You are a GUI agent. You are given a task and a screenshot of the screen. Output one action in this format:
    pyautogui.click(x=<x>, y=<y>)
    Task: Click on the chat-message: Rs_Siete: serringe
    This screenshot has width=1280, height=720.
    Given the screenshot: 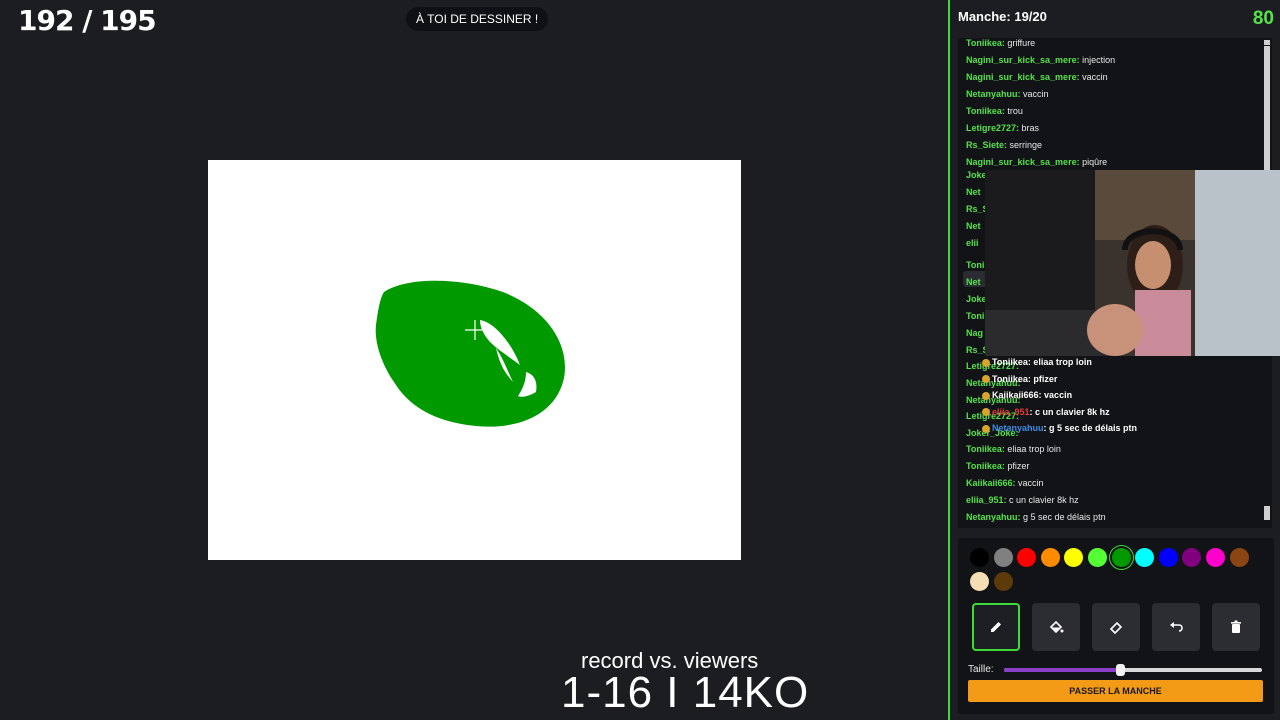 What is the action you would take?
    pyautogui.click(x=1004, y=145)
    